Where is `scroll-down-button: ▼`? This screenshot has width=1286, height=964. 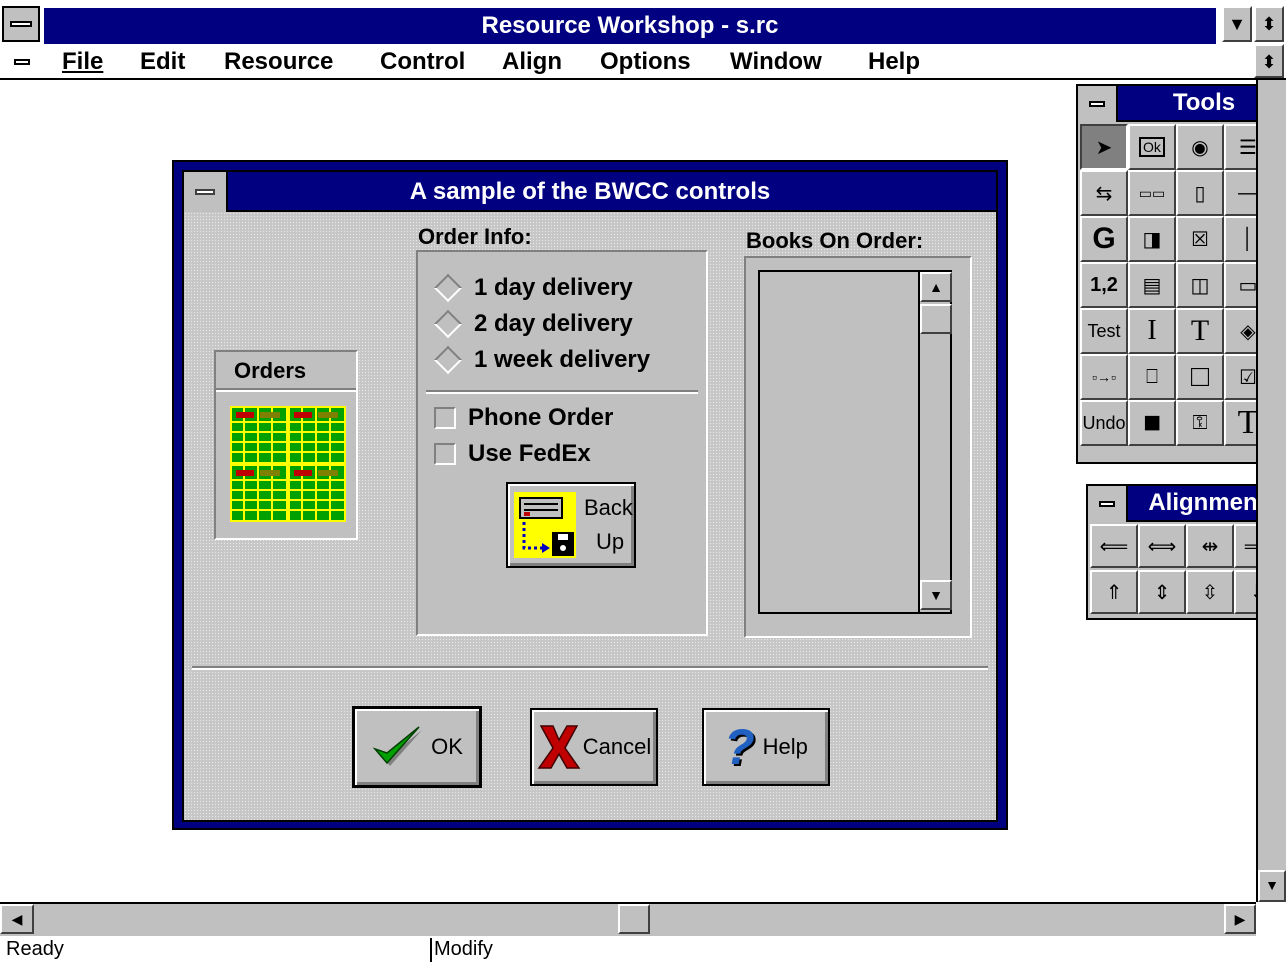
scroll-down-button: ▼ is located at coordinates (936, 595).